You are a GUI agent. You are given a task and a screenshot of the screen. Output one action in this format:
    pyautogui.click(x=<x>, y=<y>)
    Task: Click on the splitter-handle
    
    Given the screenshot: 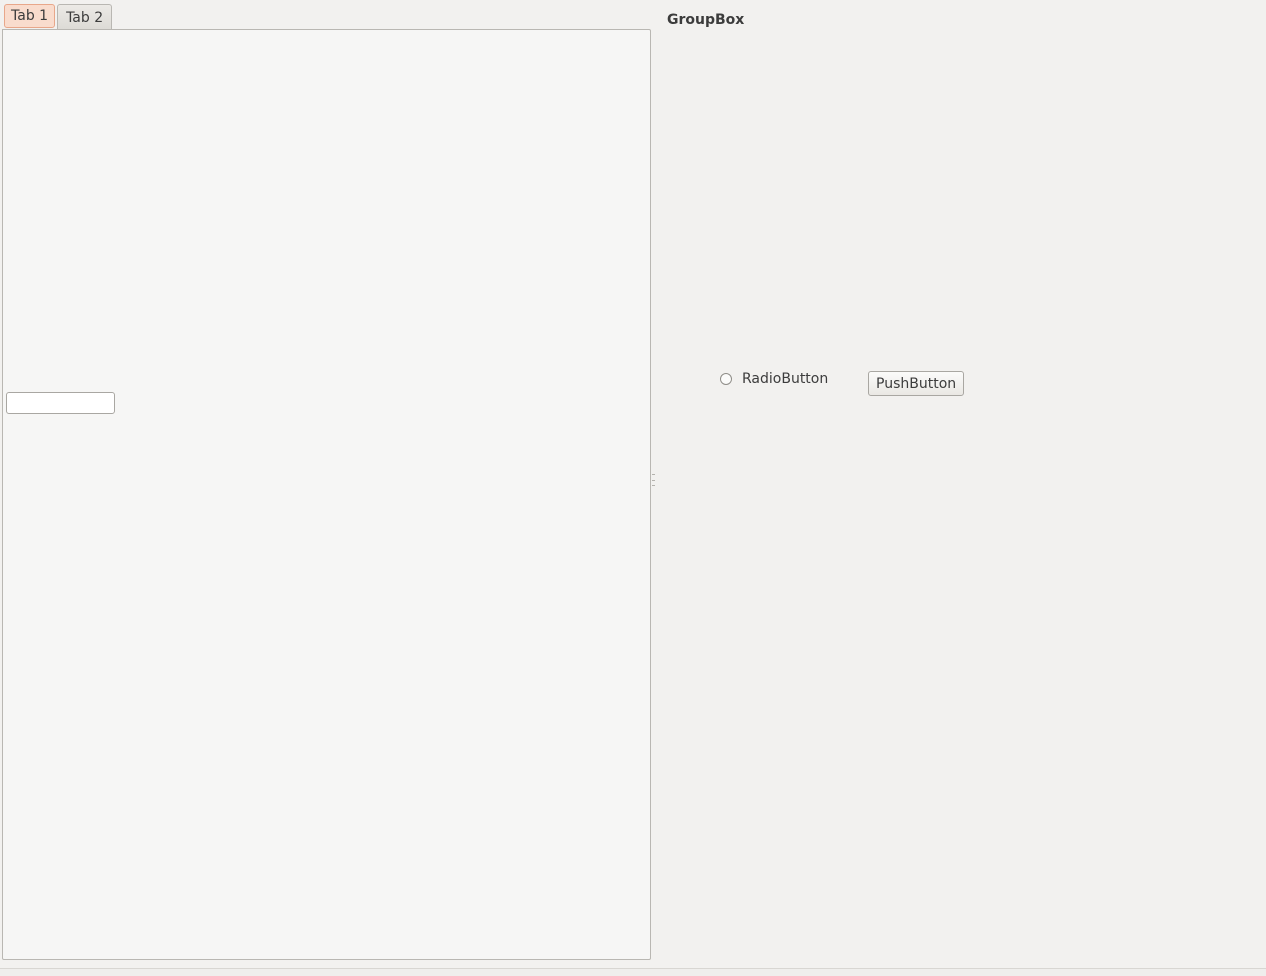 What is the action you would take?
    pyautogui.click(x=653, y=480)
    